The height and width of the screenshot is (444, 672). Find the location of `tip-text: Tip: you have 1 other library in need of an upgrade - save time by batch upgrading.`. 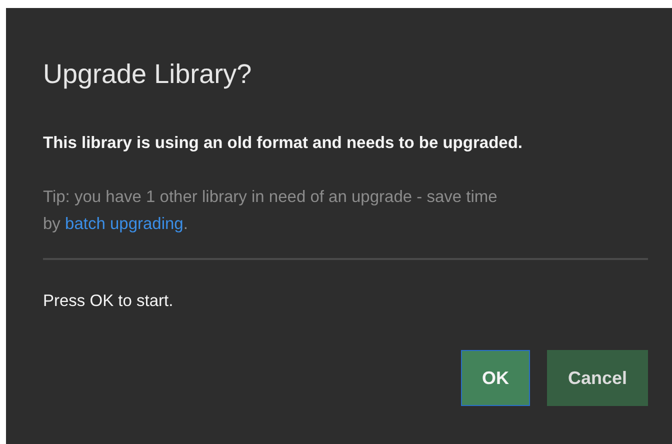

tip-text: Tip: you have 1 other library in need of an upgrade - save time by batch upgrading. is located at coordinates (270, 211).